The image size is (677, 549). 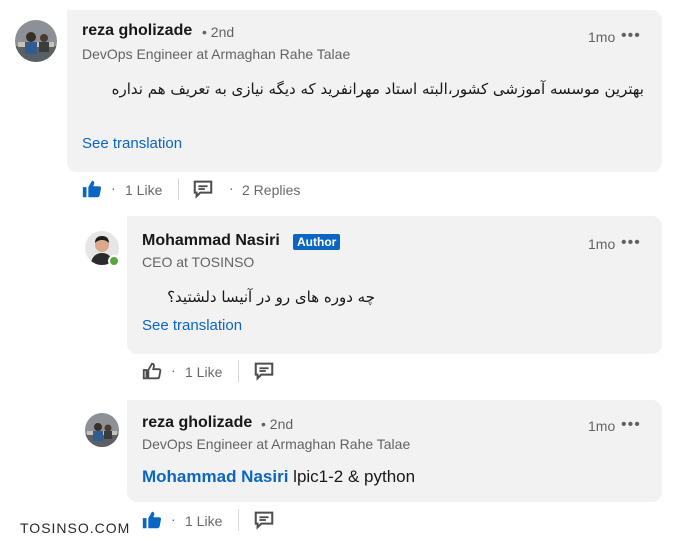 What do you see at coordinates (215, 476) in the screenshot?
I see `mention-link: Mohammad Nasiri` at bounding box center [215, 476].